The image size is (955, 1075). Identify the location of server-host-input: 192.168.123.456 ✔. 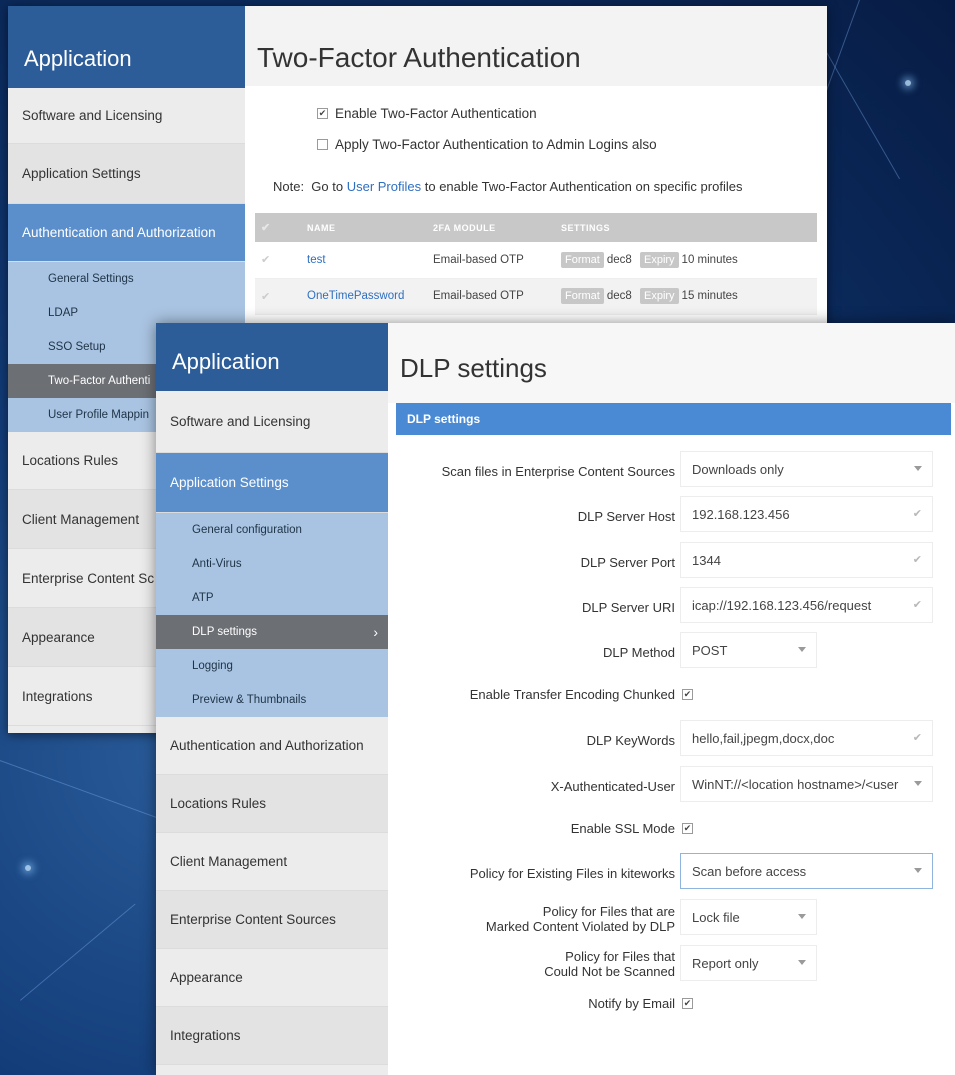
(806, 514).